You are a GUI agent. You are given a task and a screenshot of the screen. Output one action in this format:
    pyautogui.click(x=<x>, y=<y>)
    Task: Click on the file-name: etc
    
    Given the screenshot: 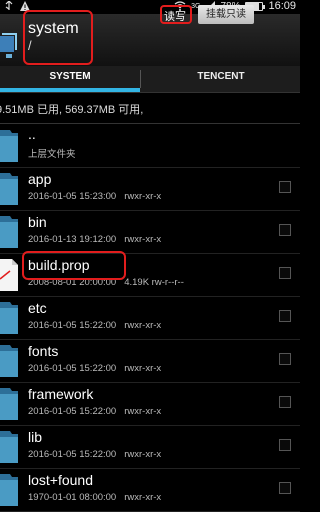 What is the action you would take?
    pyautogui.click(x=37, y=308)
    